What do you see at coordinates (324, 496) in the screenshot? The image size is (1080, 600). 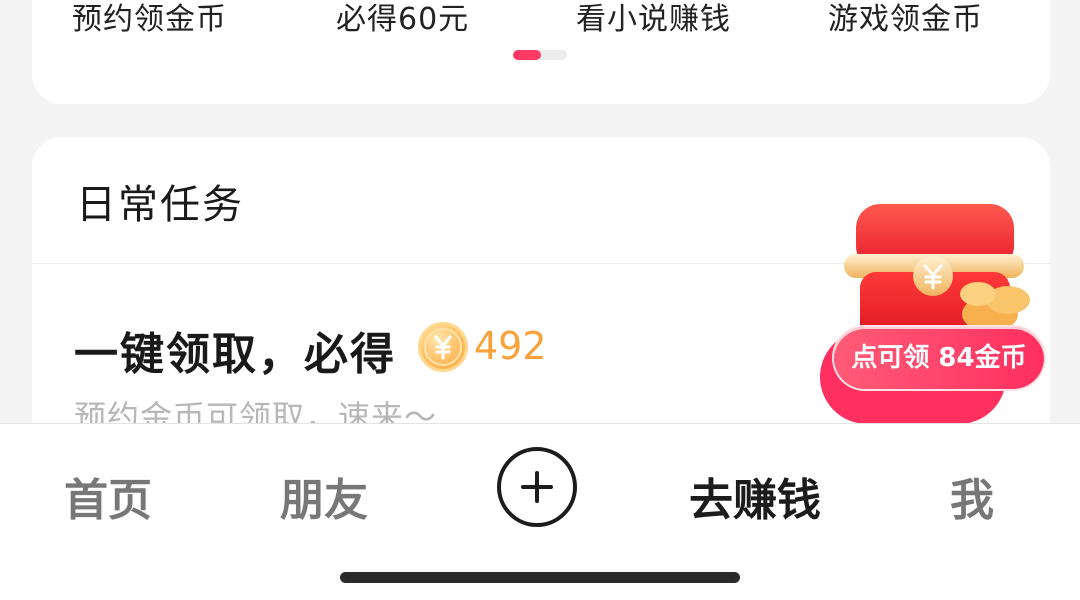 I see `nav-item-friends: 朋友` at bounding box center [324, 496].